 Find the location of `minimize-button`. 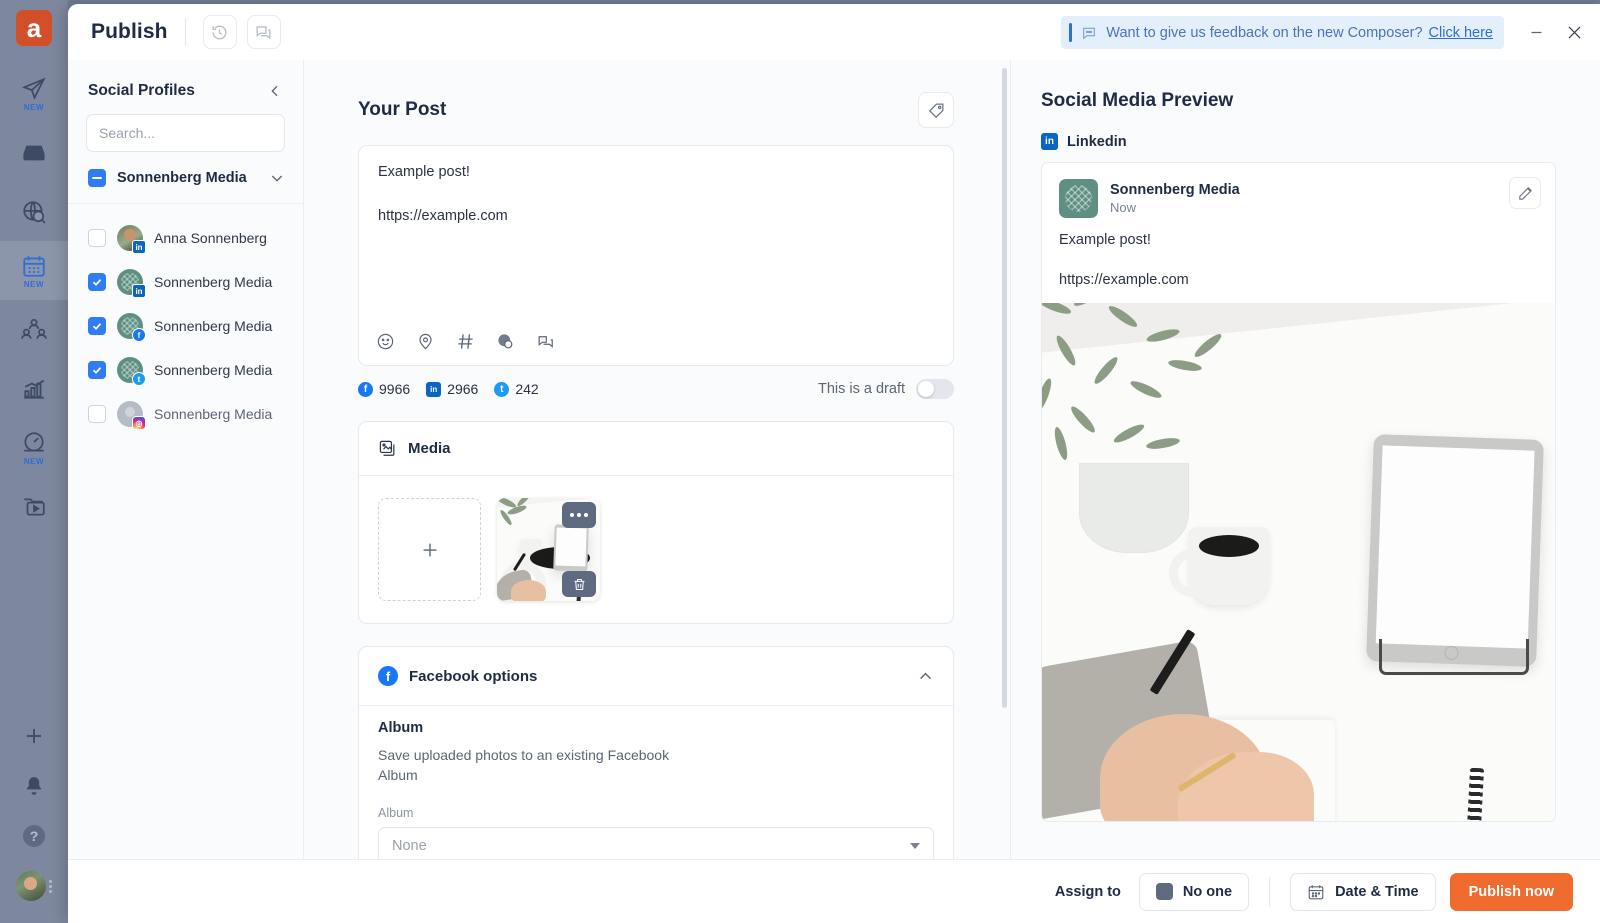

minimize-button is located at coordinates (1536, 32).